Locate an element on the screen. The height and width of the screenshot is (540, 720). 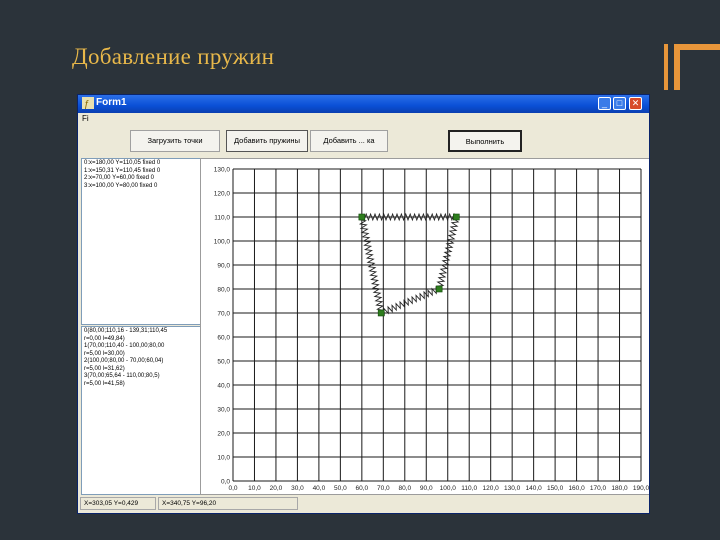
execute-button: Выполнить is located at coordinates (485, 141).